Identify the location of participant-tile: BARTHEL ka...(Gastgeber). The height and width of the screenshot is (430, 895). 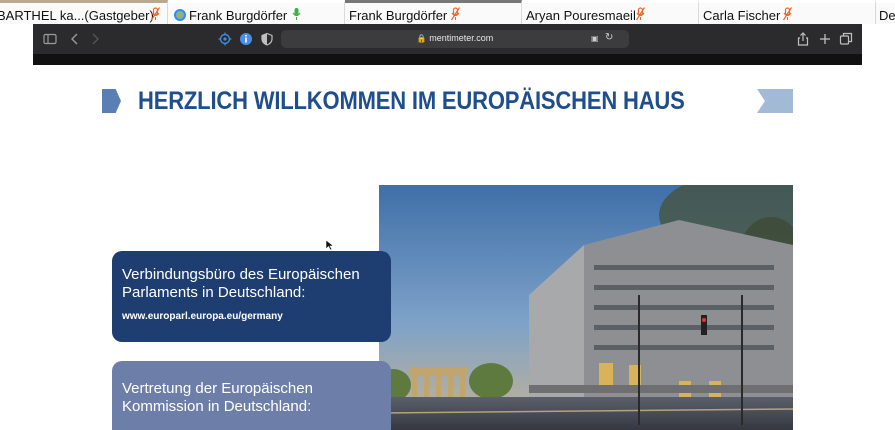
(84, 12).